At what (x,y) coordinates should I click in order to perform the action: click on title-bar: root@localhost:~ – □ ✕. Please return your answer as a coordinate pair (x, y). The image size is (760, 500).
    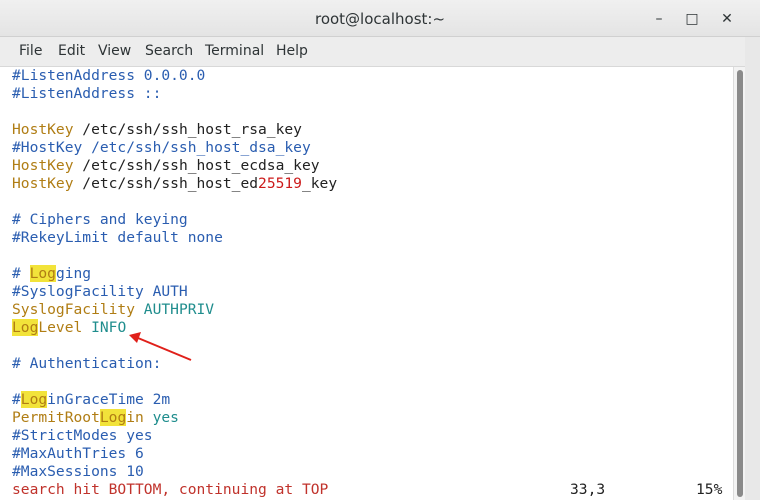
    Looking at the image, I should click on (380, 18).